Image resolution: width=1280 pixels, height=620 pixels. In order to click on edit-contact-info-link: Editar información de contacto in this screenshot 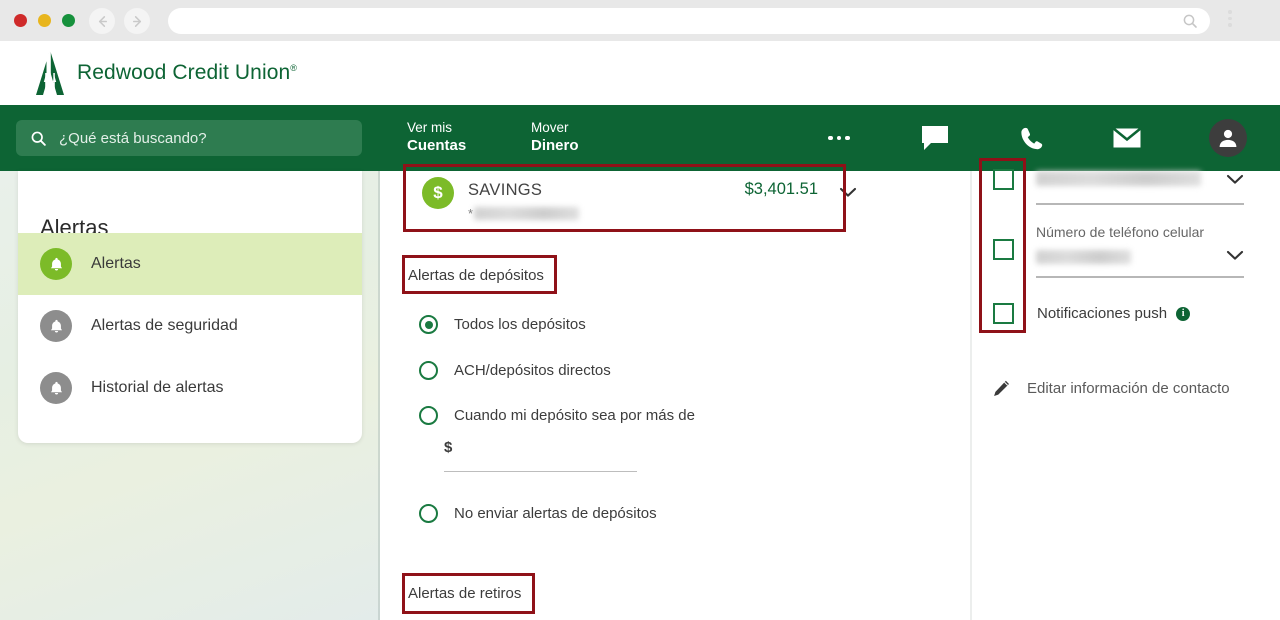, I will do `click(1111, 388)`.